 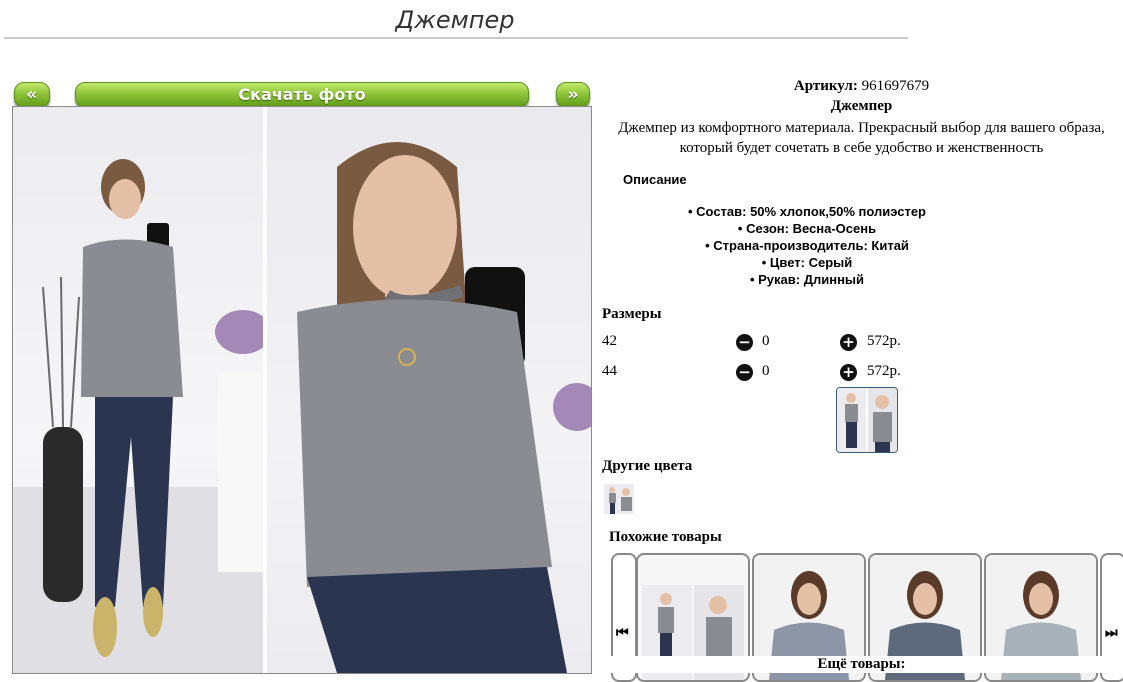 I want to click on size-row: 44 − 0 + 572р., so click(x=752, y=373).